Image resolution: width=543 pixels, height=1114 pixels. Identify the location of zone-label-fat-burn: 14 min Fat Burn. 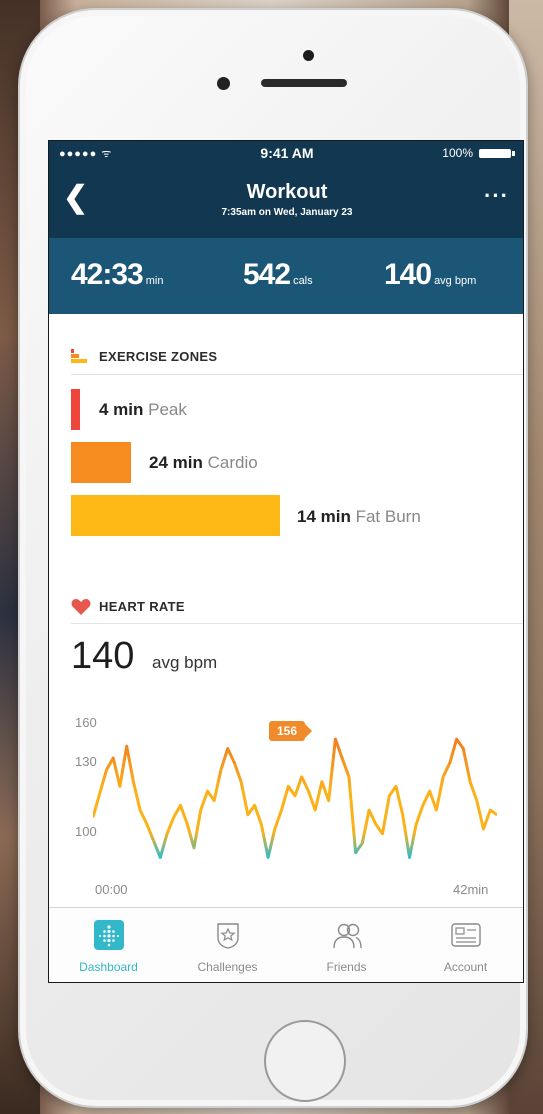
(359, 517).